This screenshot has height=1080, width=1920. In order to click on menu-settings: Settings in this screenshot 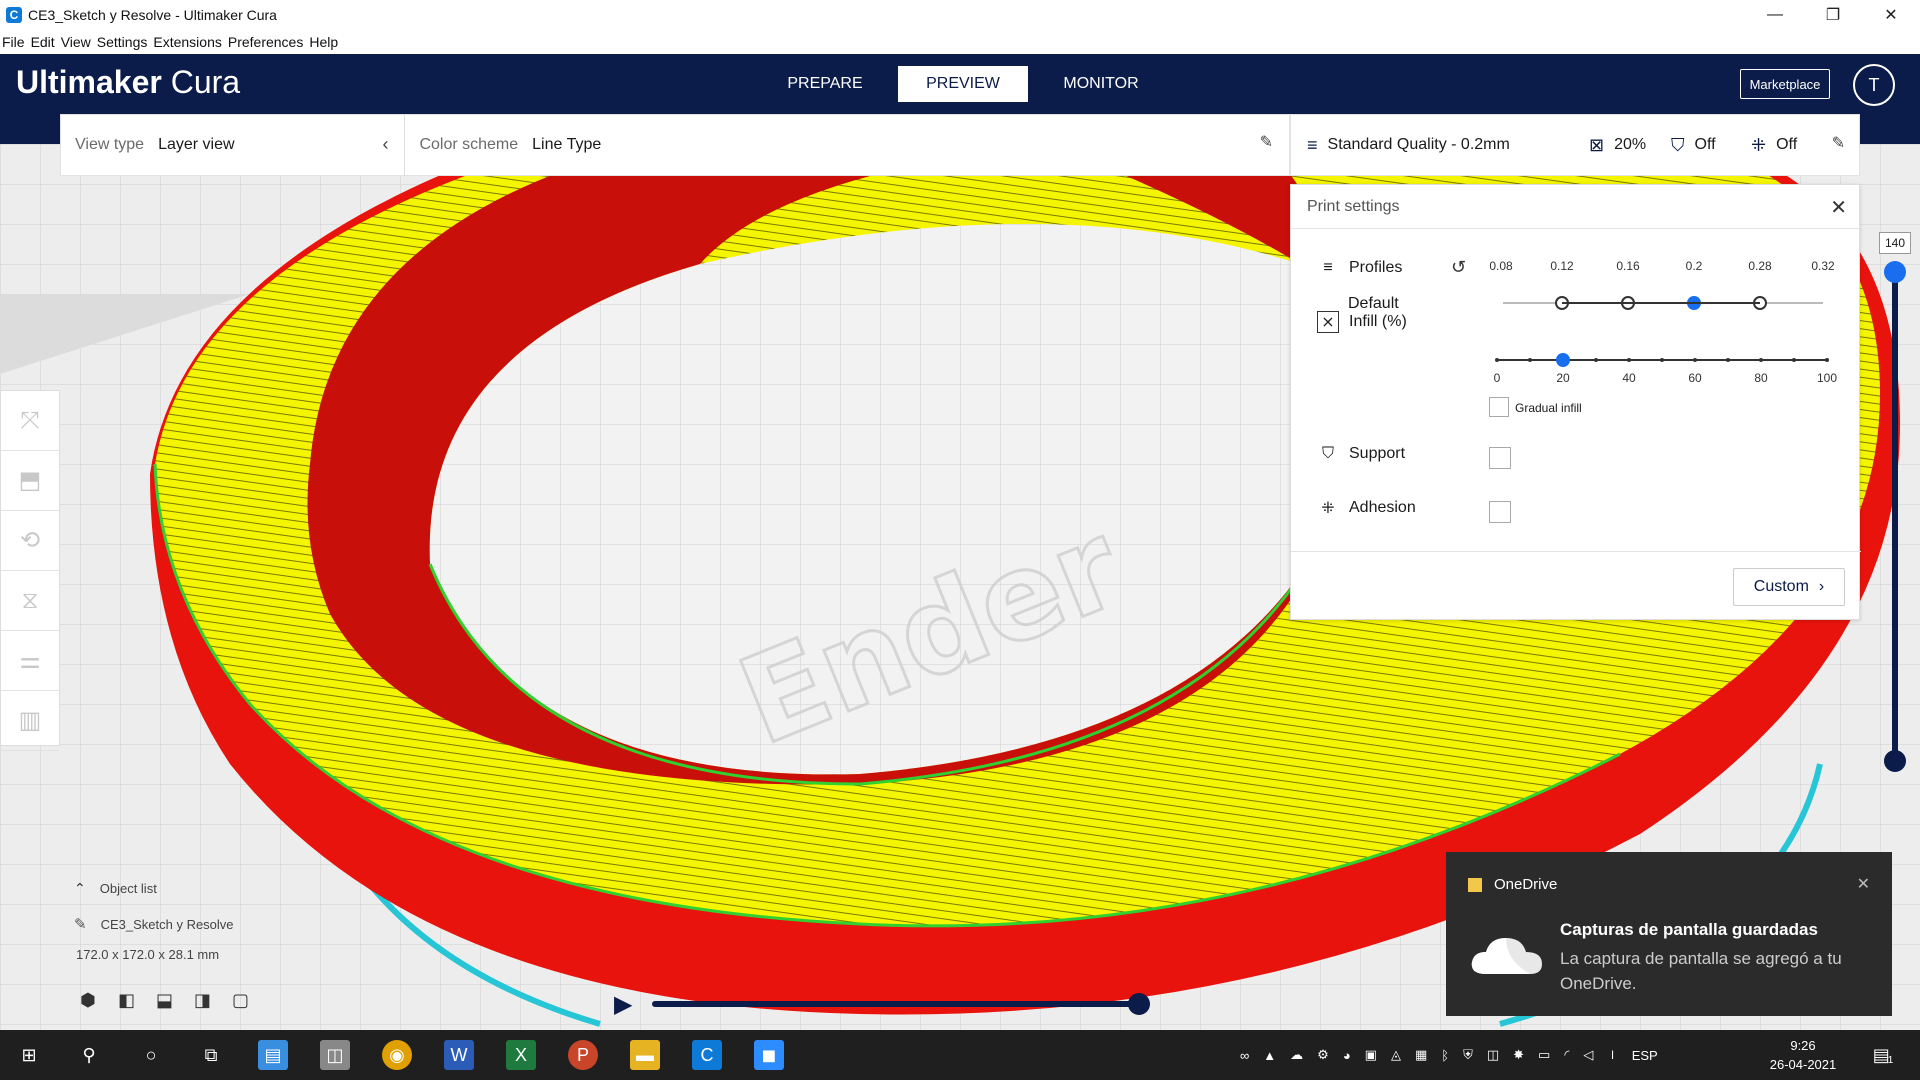, I will do `click(122, 42)`.